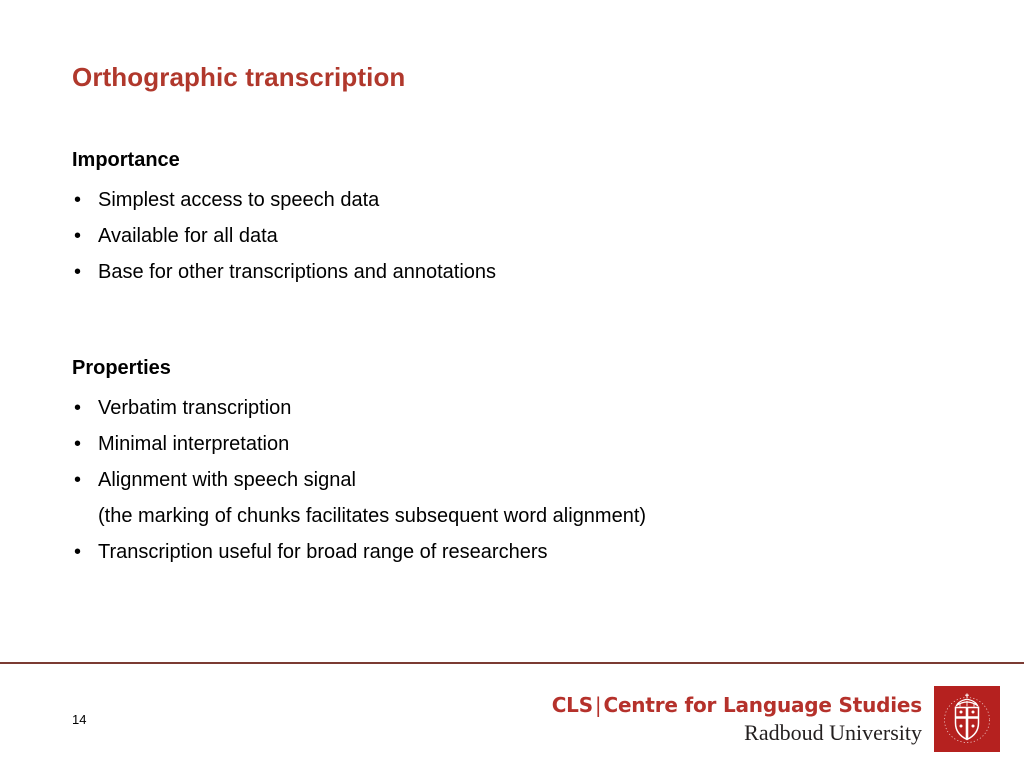 The image size is (1024, 768). Describe the element at coordinates (512, 408) in the screenshot. I see `list-item: • Verbatim transcription` at that location.